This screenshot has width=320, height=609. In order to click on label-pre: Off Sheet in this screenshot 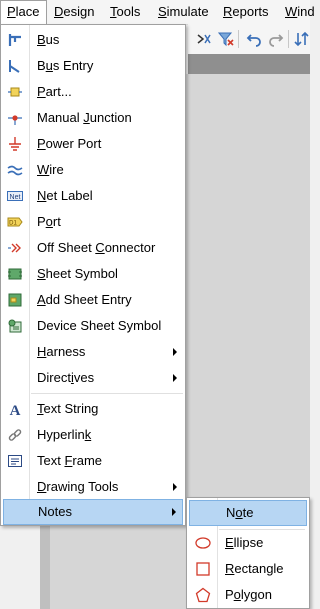, I will do `click(66, 247)`.